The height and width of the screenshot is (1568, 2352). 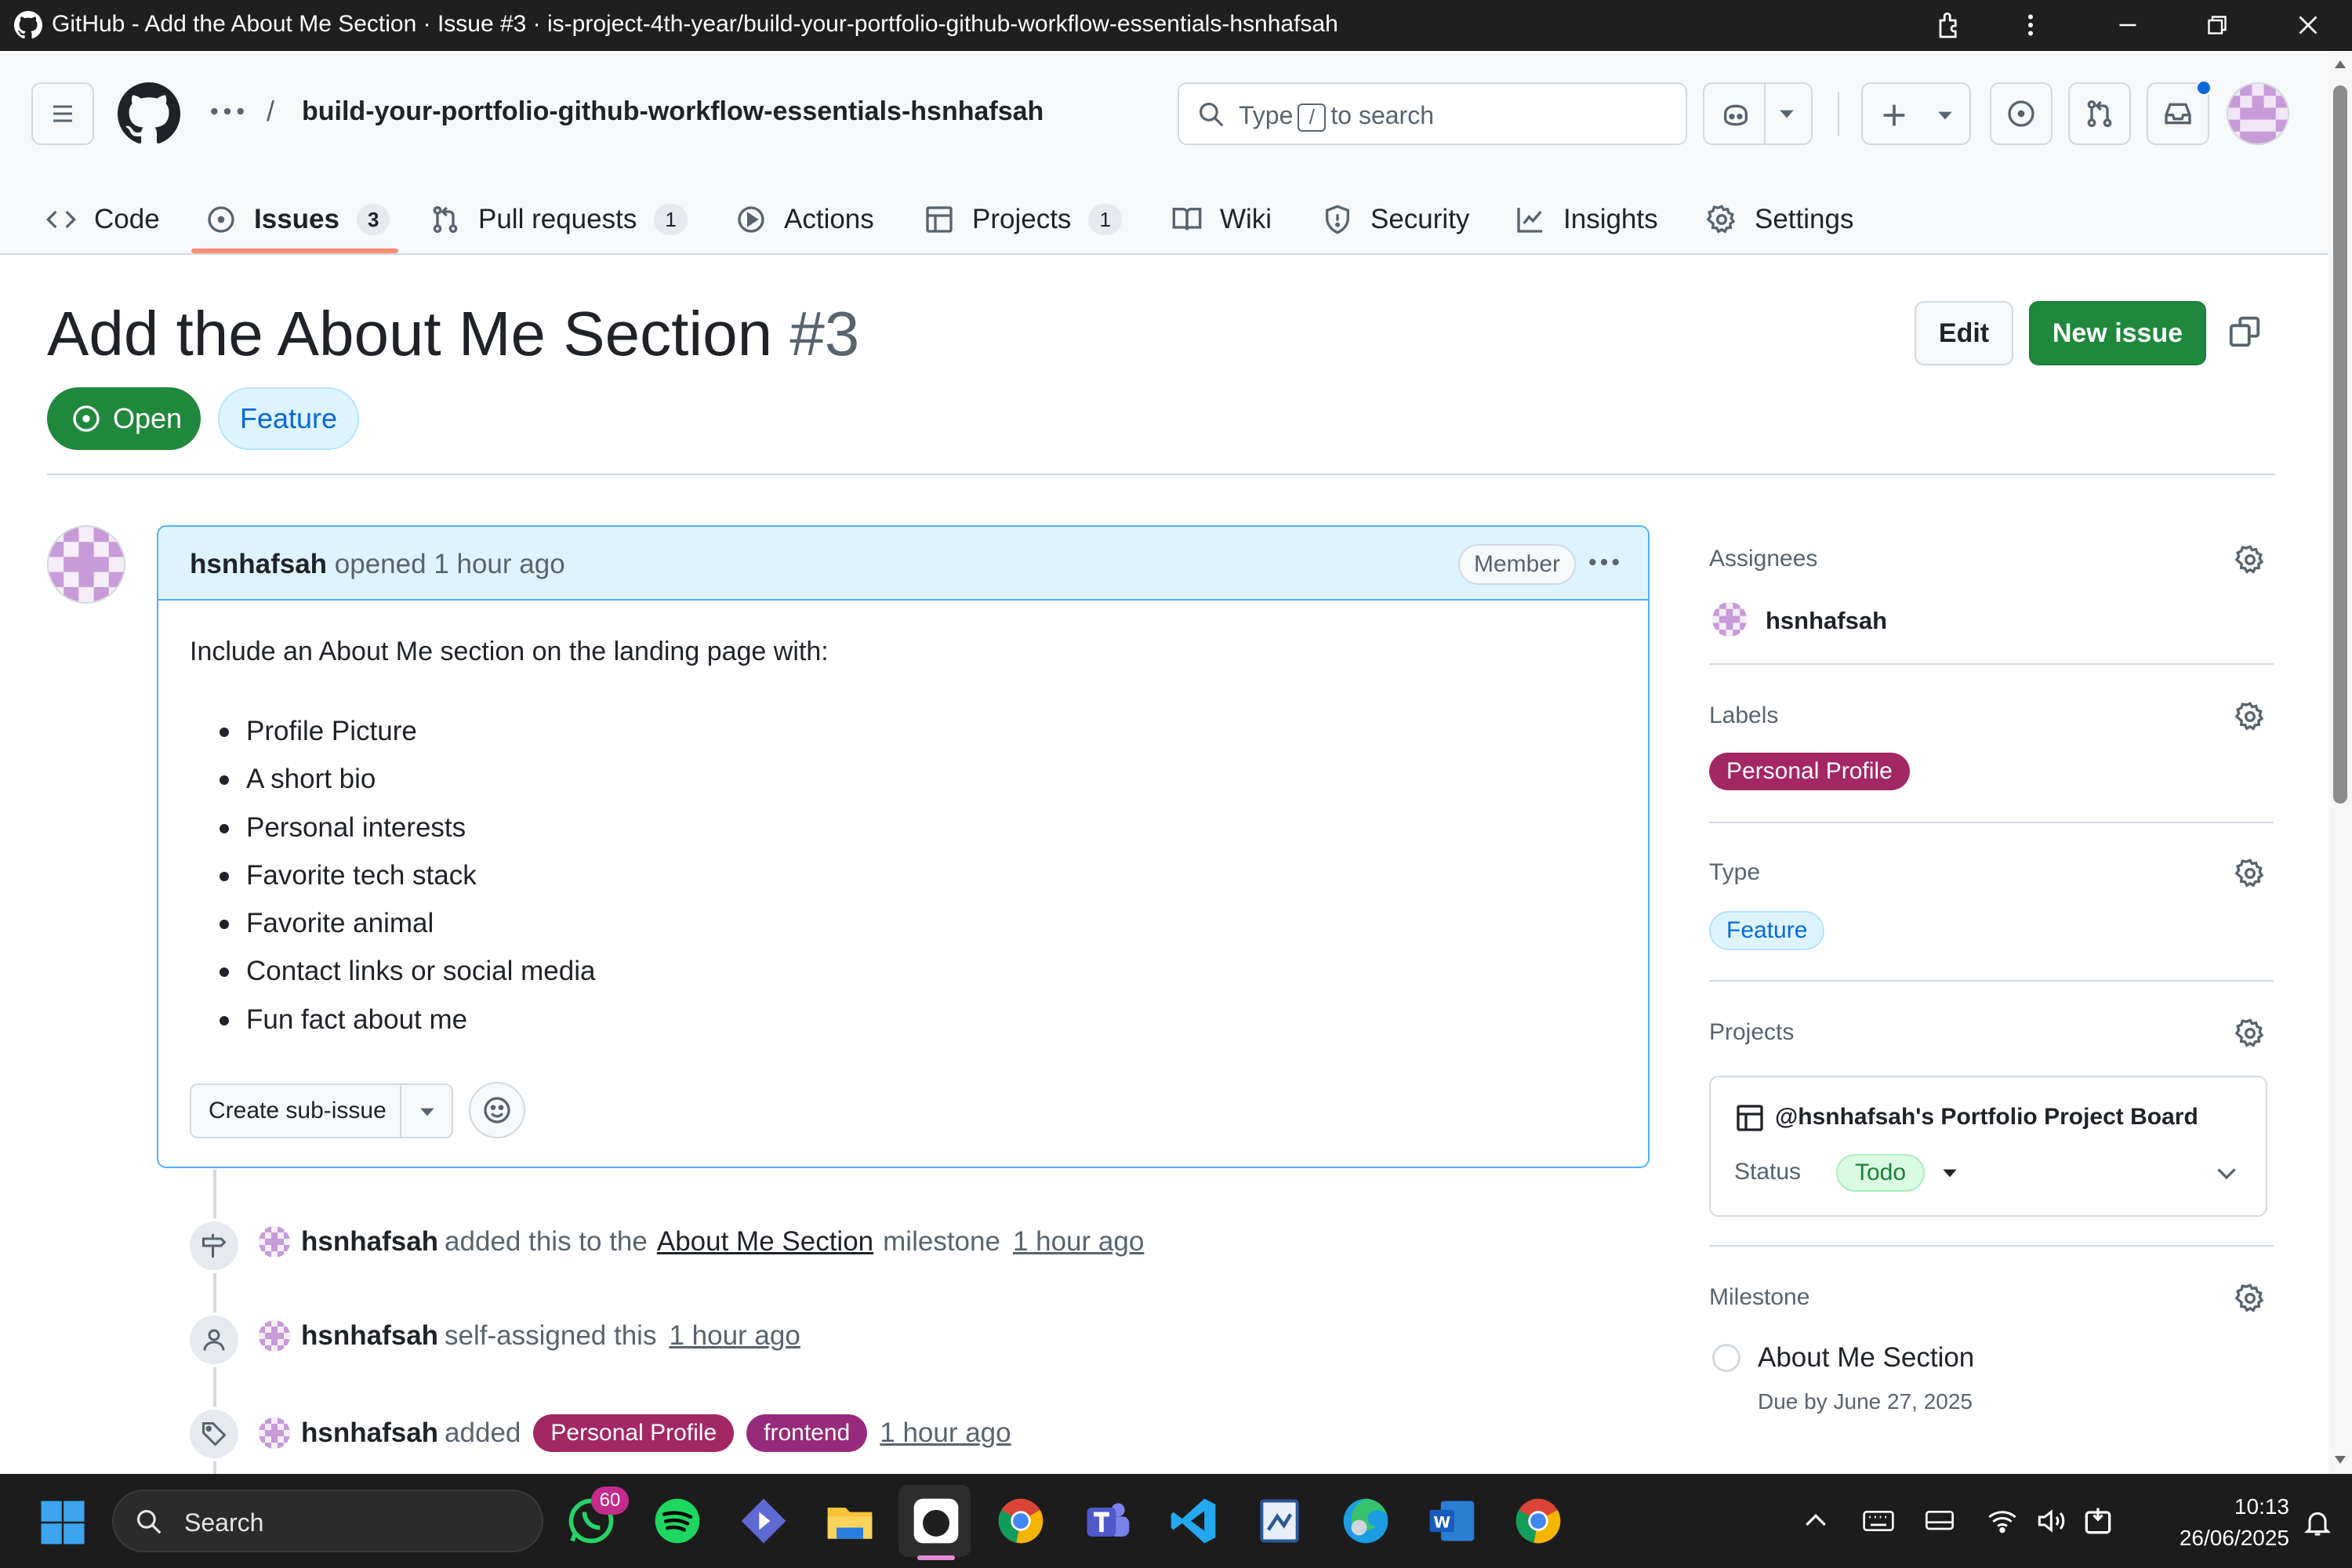 I want to click on chrome-icon, so click(x=1020, y=1521).